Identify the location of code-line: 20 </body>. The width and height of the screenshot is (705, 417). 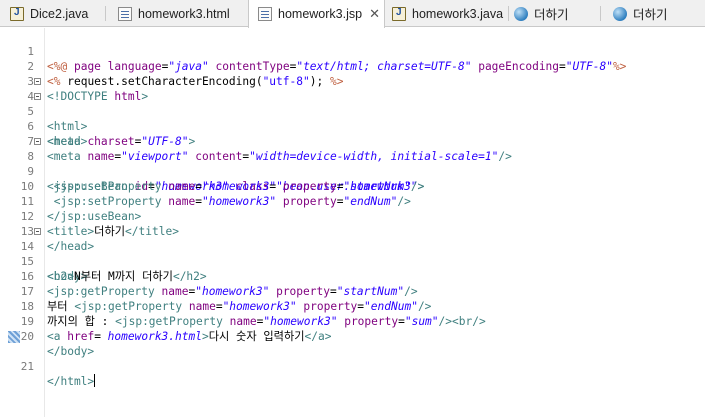
(47, 336).